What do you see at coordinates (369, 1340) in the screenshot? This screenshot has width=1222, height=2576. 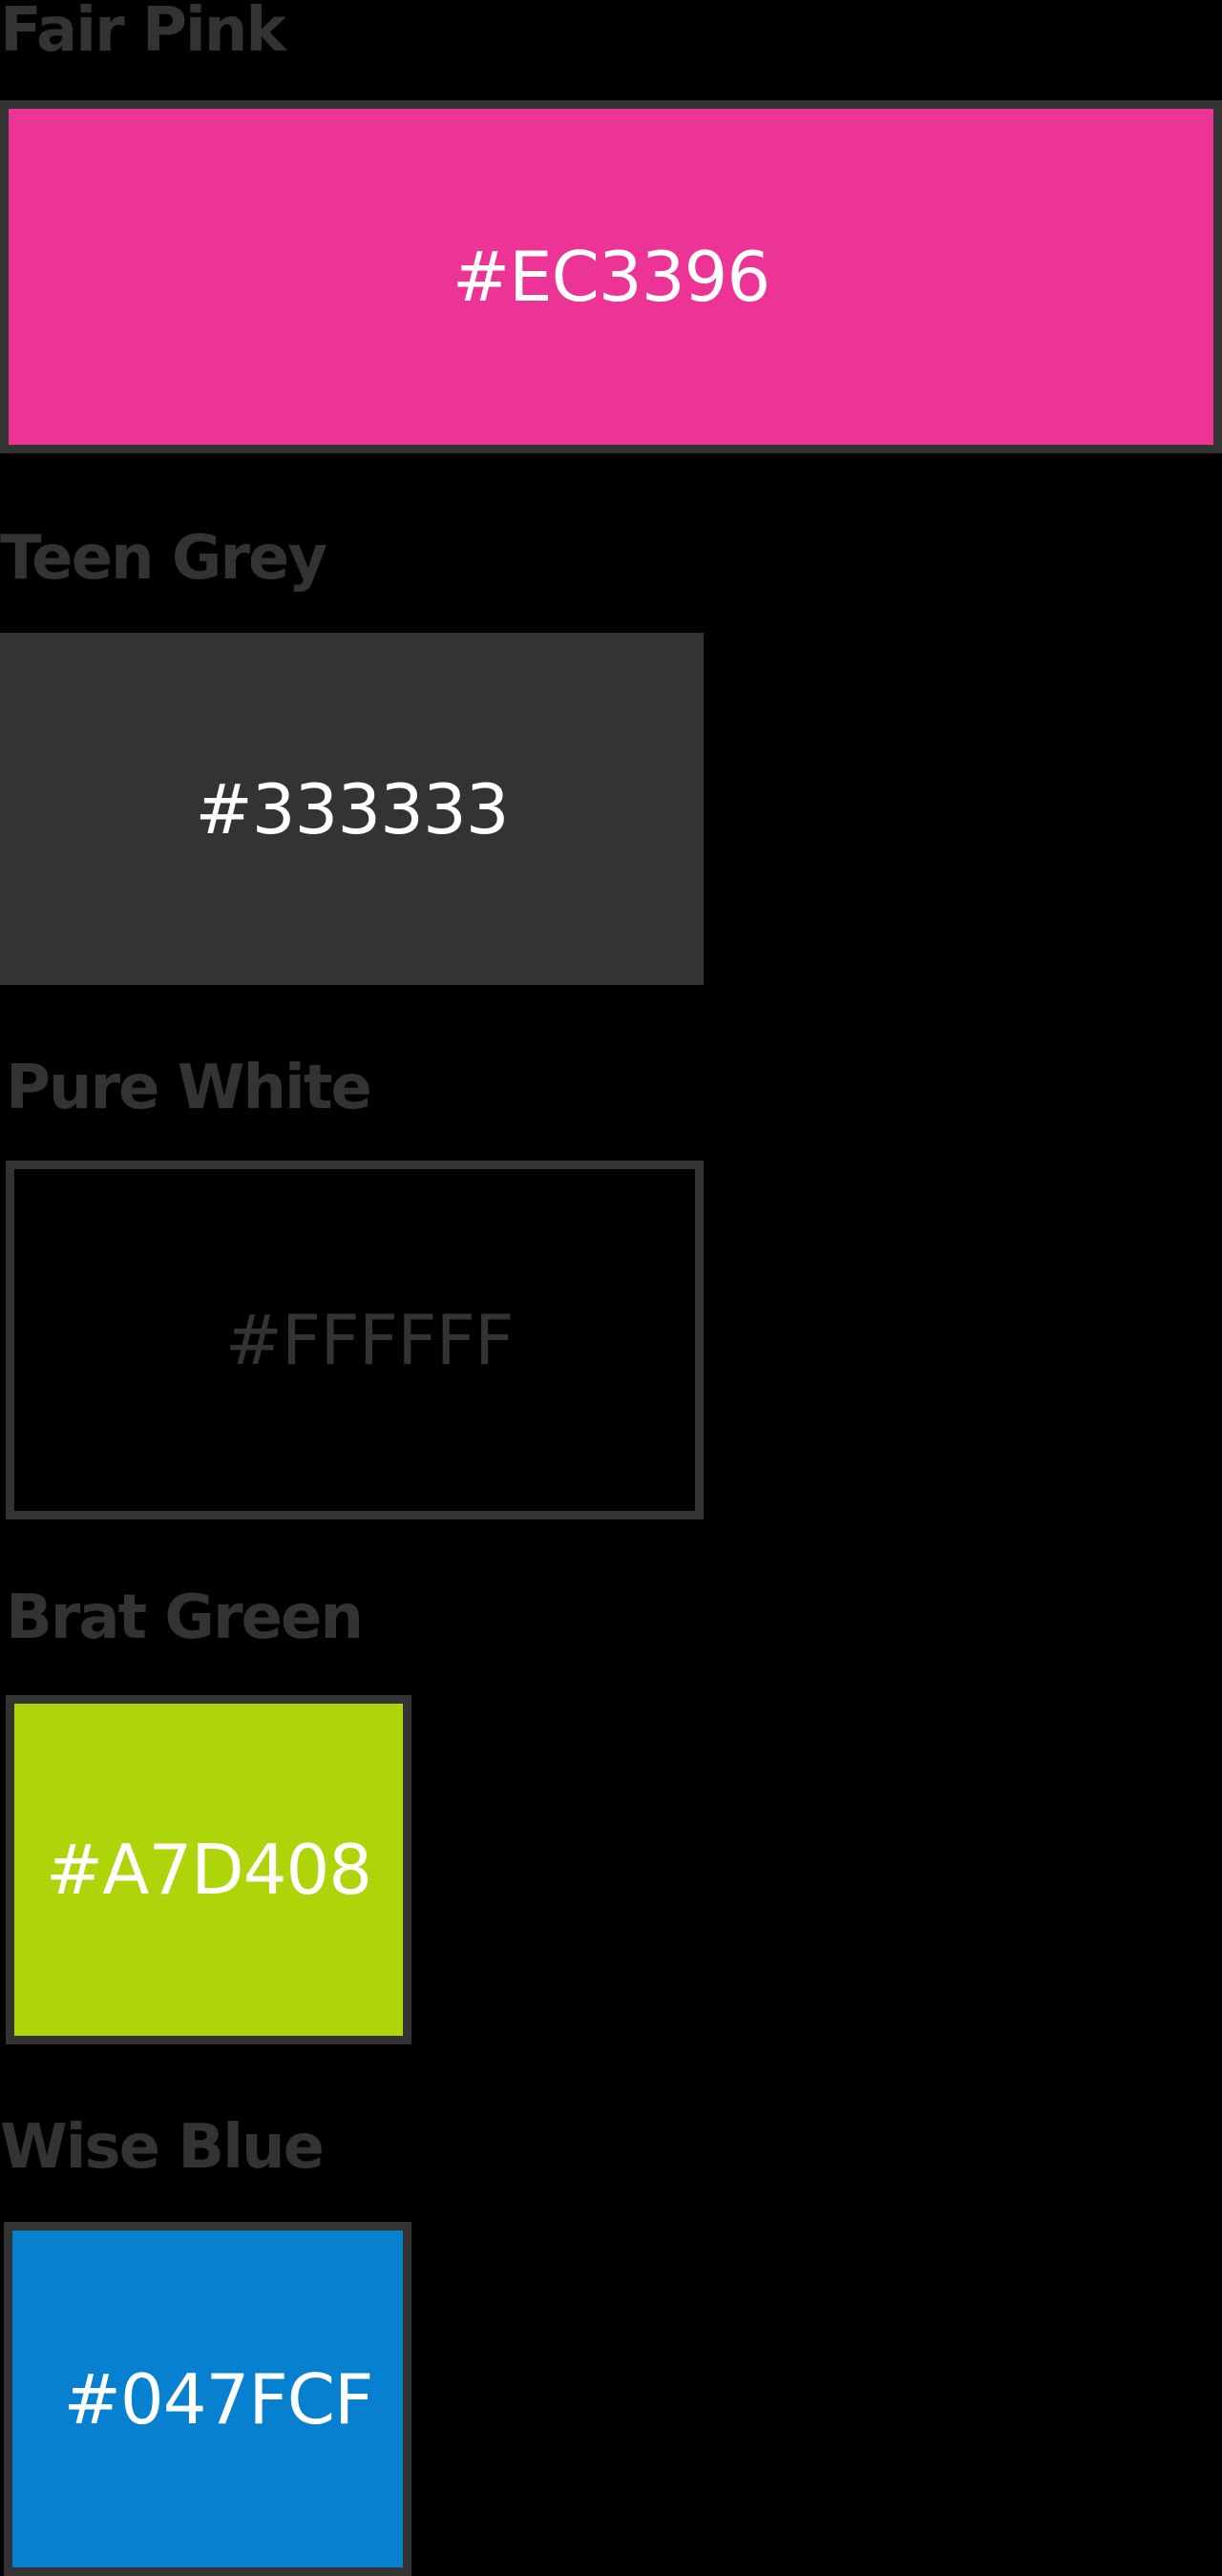 I see `hex-code-pure-white: #FFFFFF` at bounding box center [369, 1340].